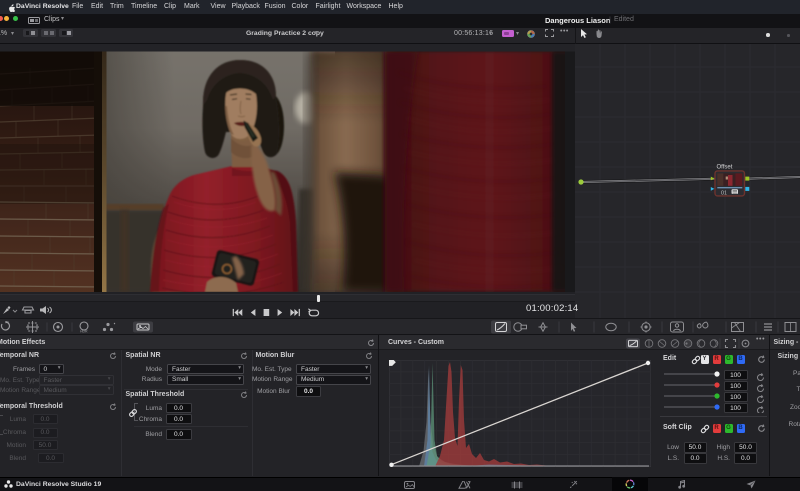  What do you see at coordinates (724, 193) in the screenshot?
I see `svg-text: 01` at bounding box center [724, 193].